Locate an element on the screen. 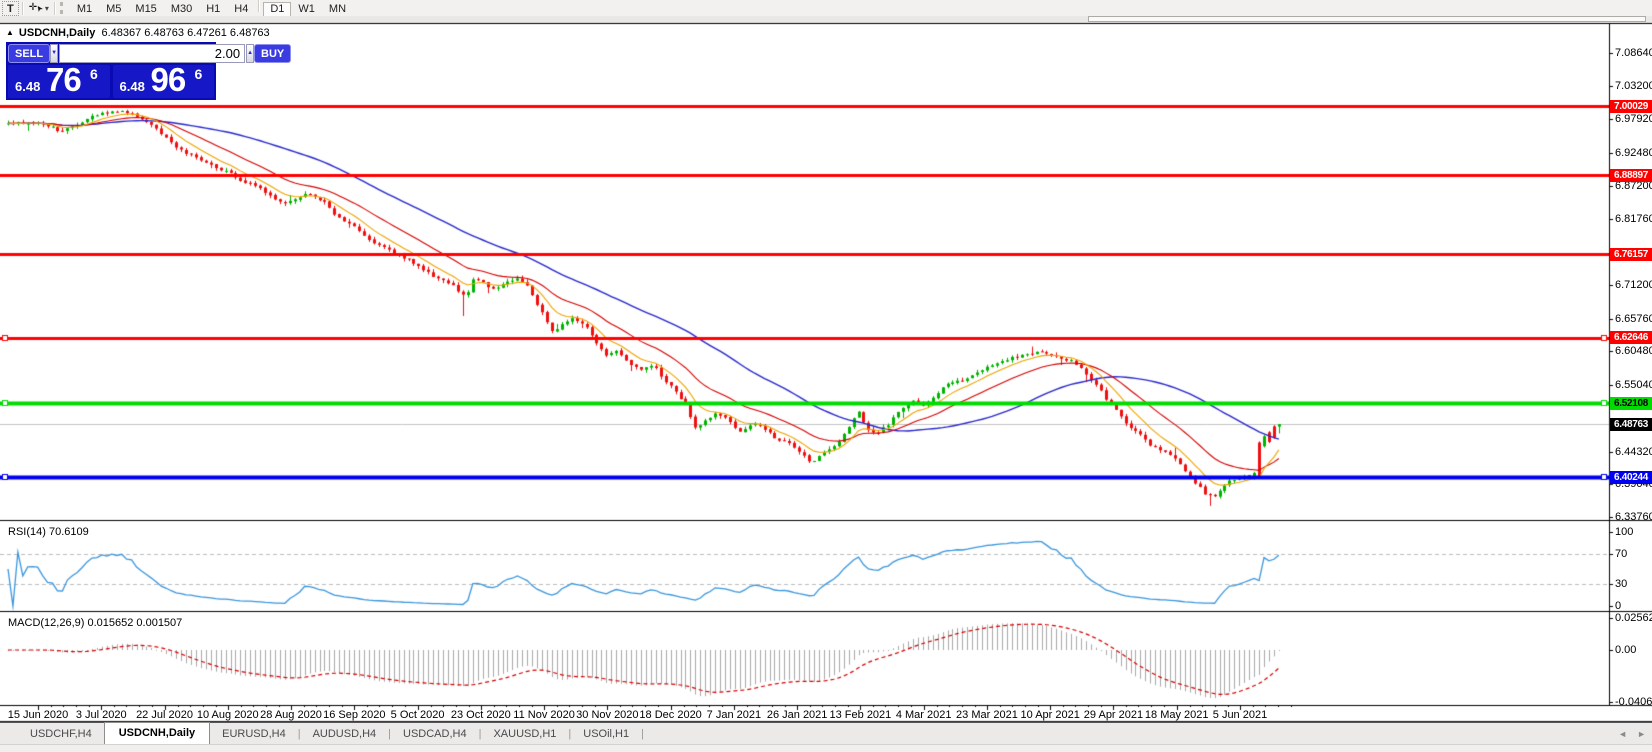 Image resolution: width=1652 pixels, height=752 pixels. symbol-tab-audusd: AUDUSD,H4 is located at coordinates (345, 734).